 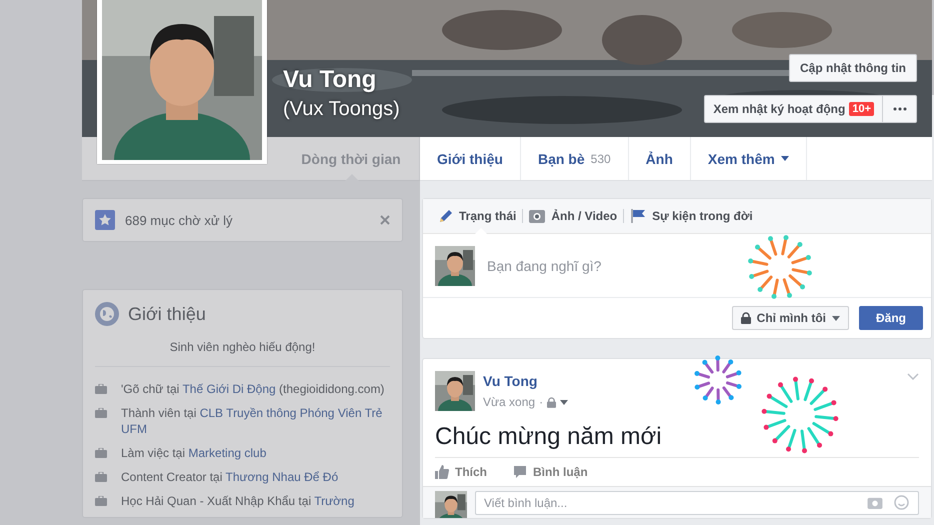 I want to click on chevron-down-icon, so click(x=913, y=376).